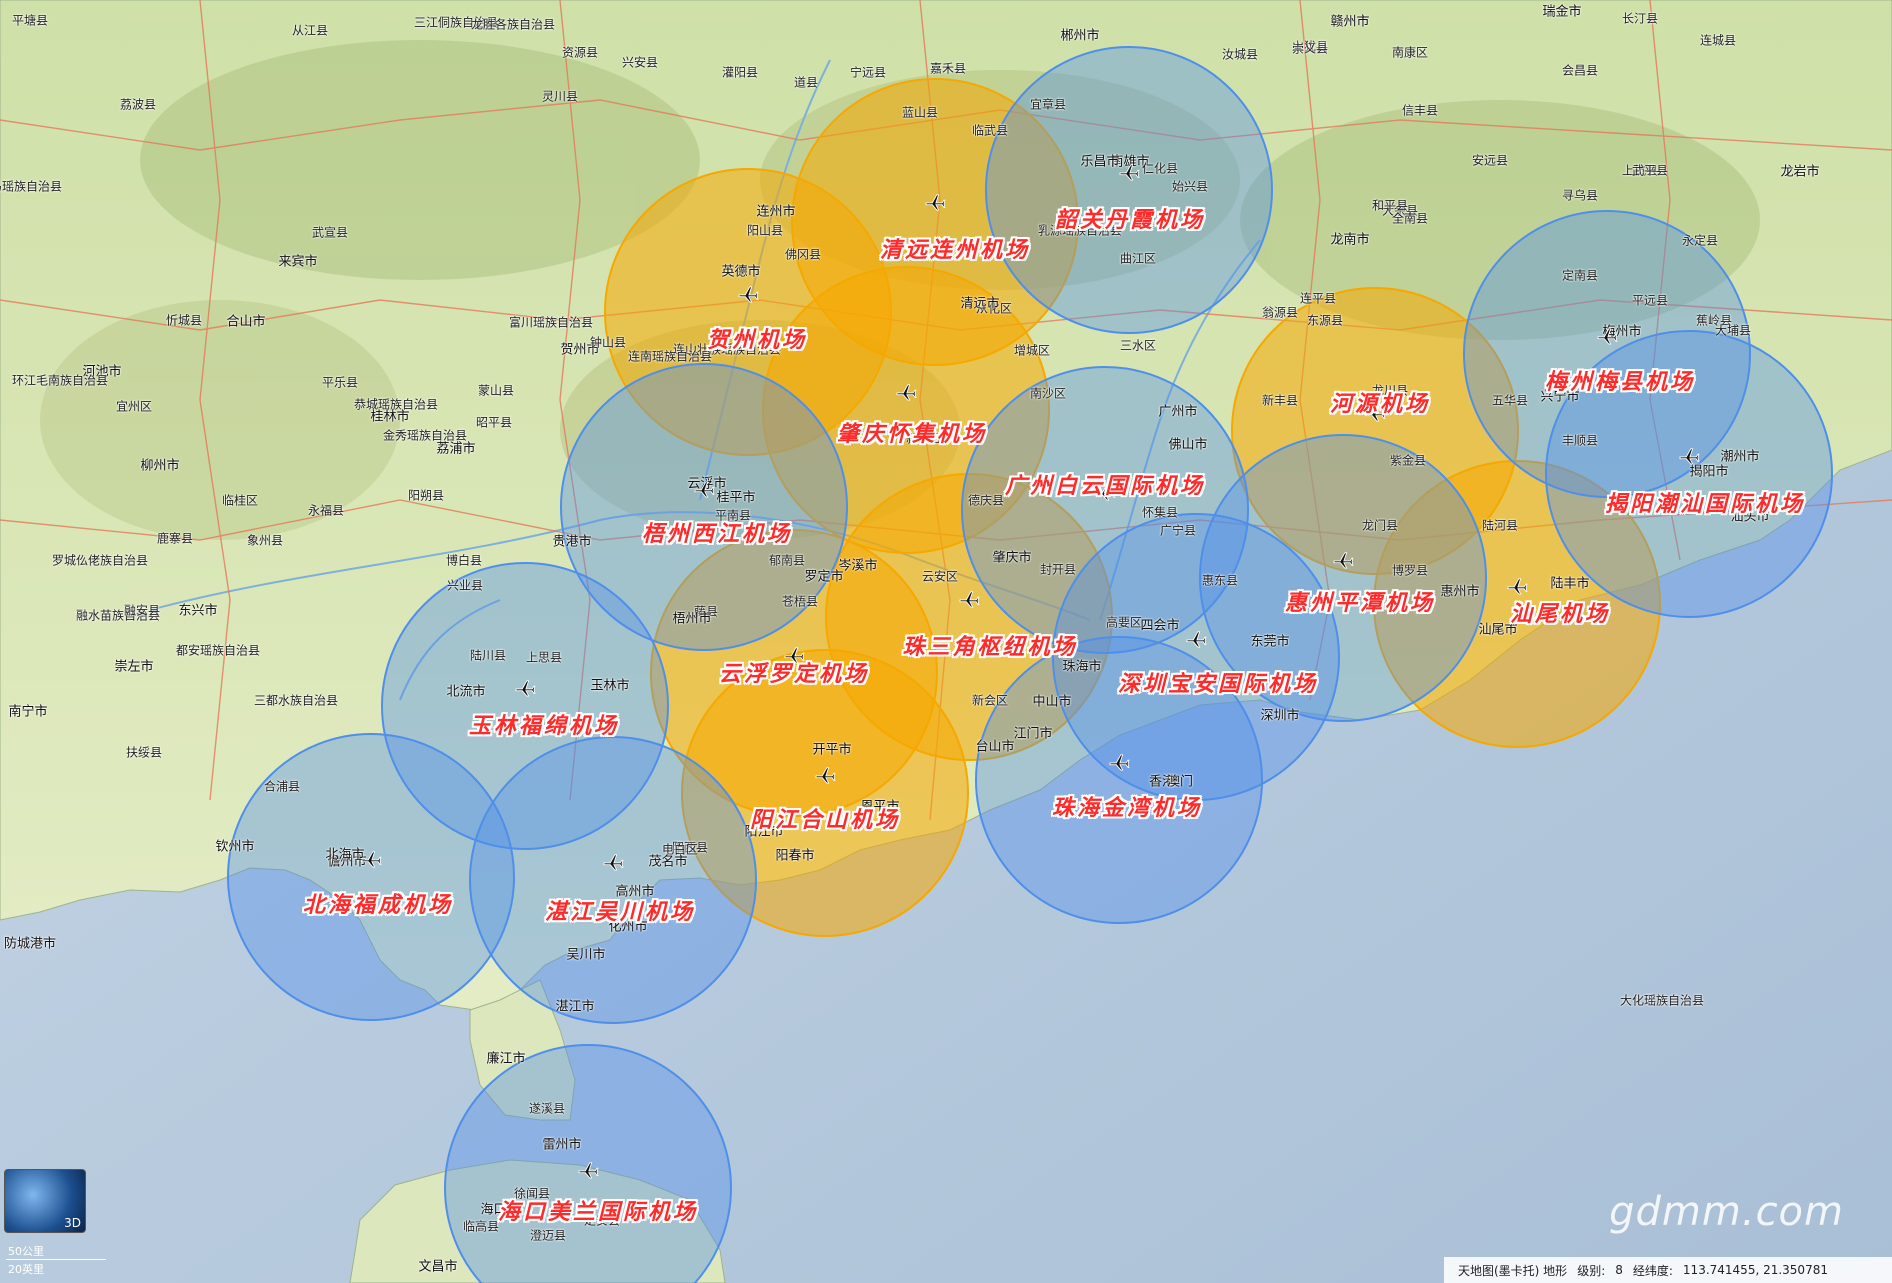 This screenshot has height=1283, width=1892. I want to click on place-label: 昭平县, so click(494, 422).